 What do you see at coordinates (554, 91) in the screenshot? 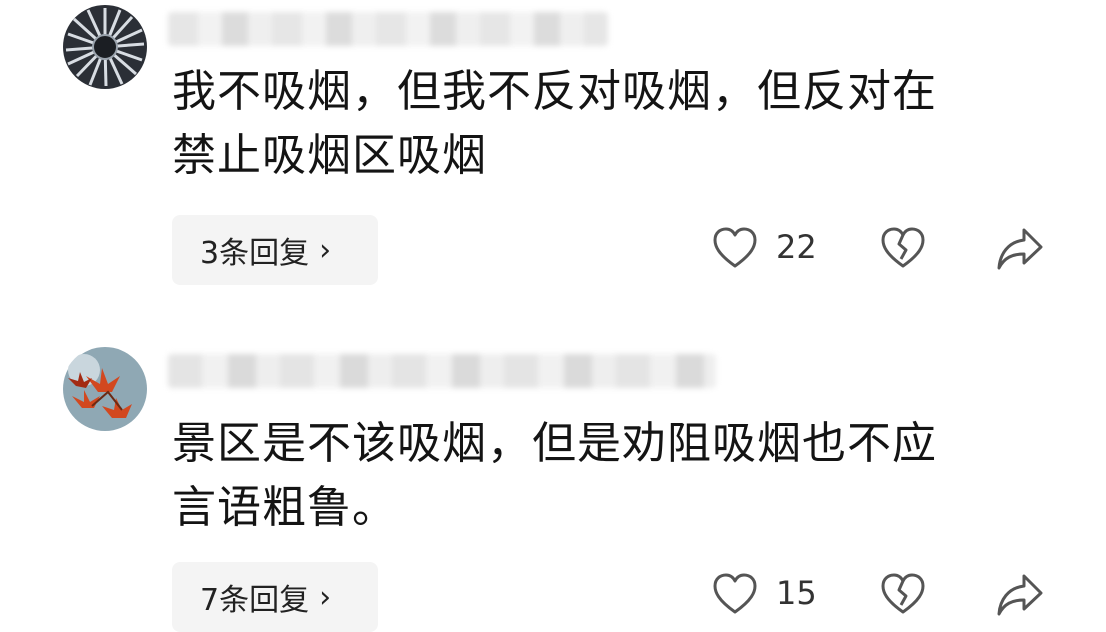
I see `comment-text-line: 我不吸烟，但我不反对吸烟，但反对在` at bounding box center [554, 91].